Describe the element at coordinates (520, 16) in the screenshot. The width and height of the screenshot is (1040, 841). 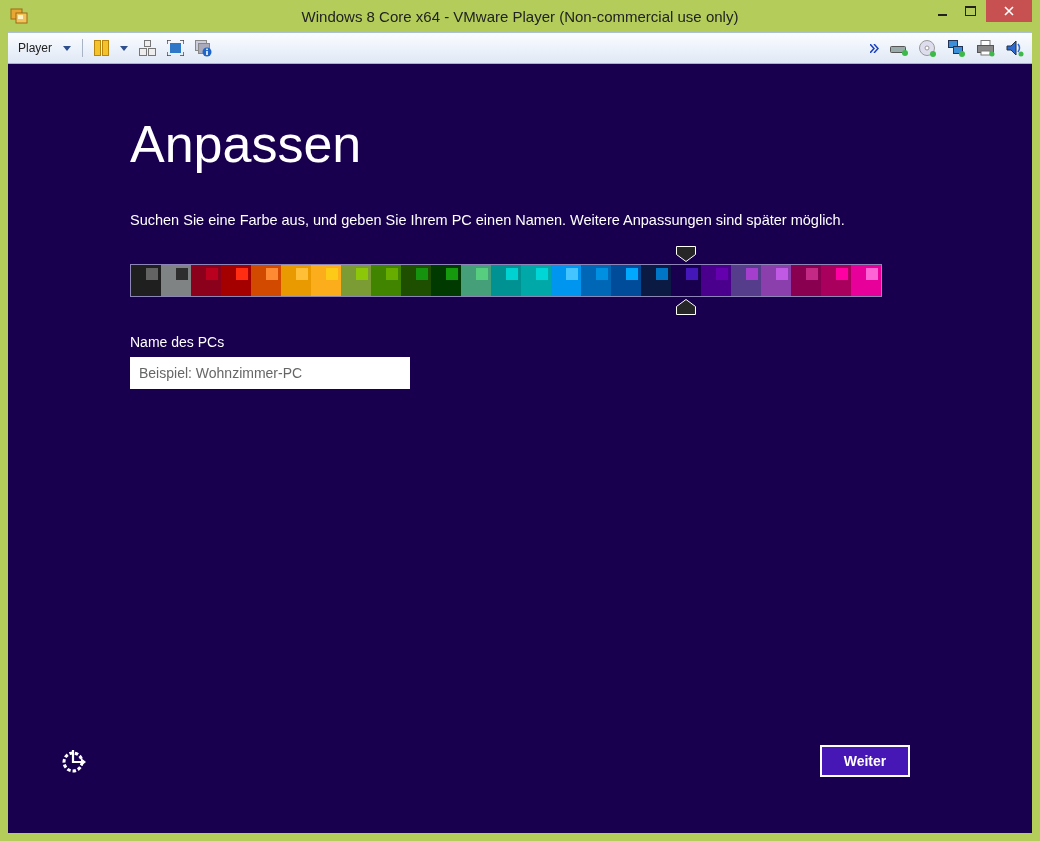
I see `window-title: Windows 8 Core x64 - VMware Player (Non-commercial use only)` at that location.